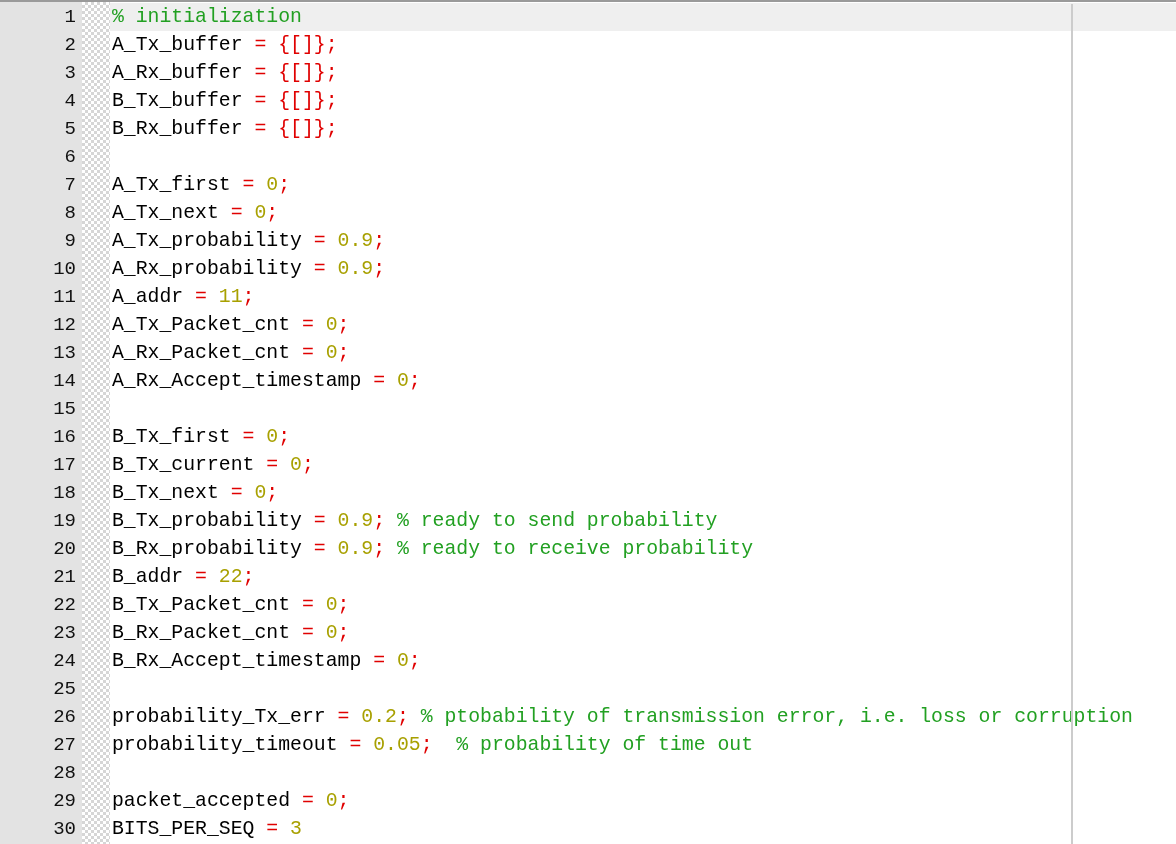  I want to click on line-number: 2, so click(70, 45).